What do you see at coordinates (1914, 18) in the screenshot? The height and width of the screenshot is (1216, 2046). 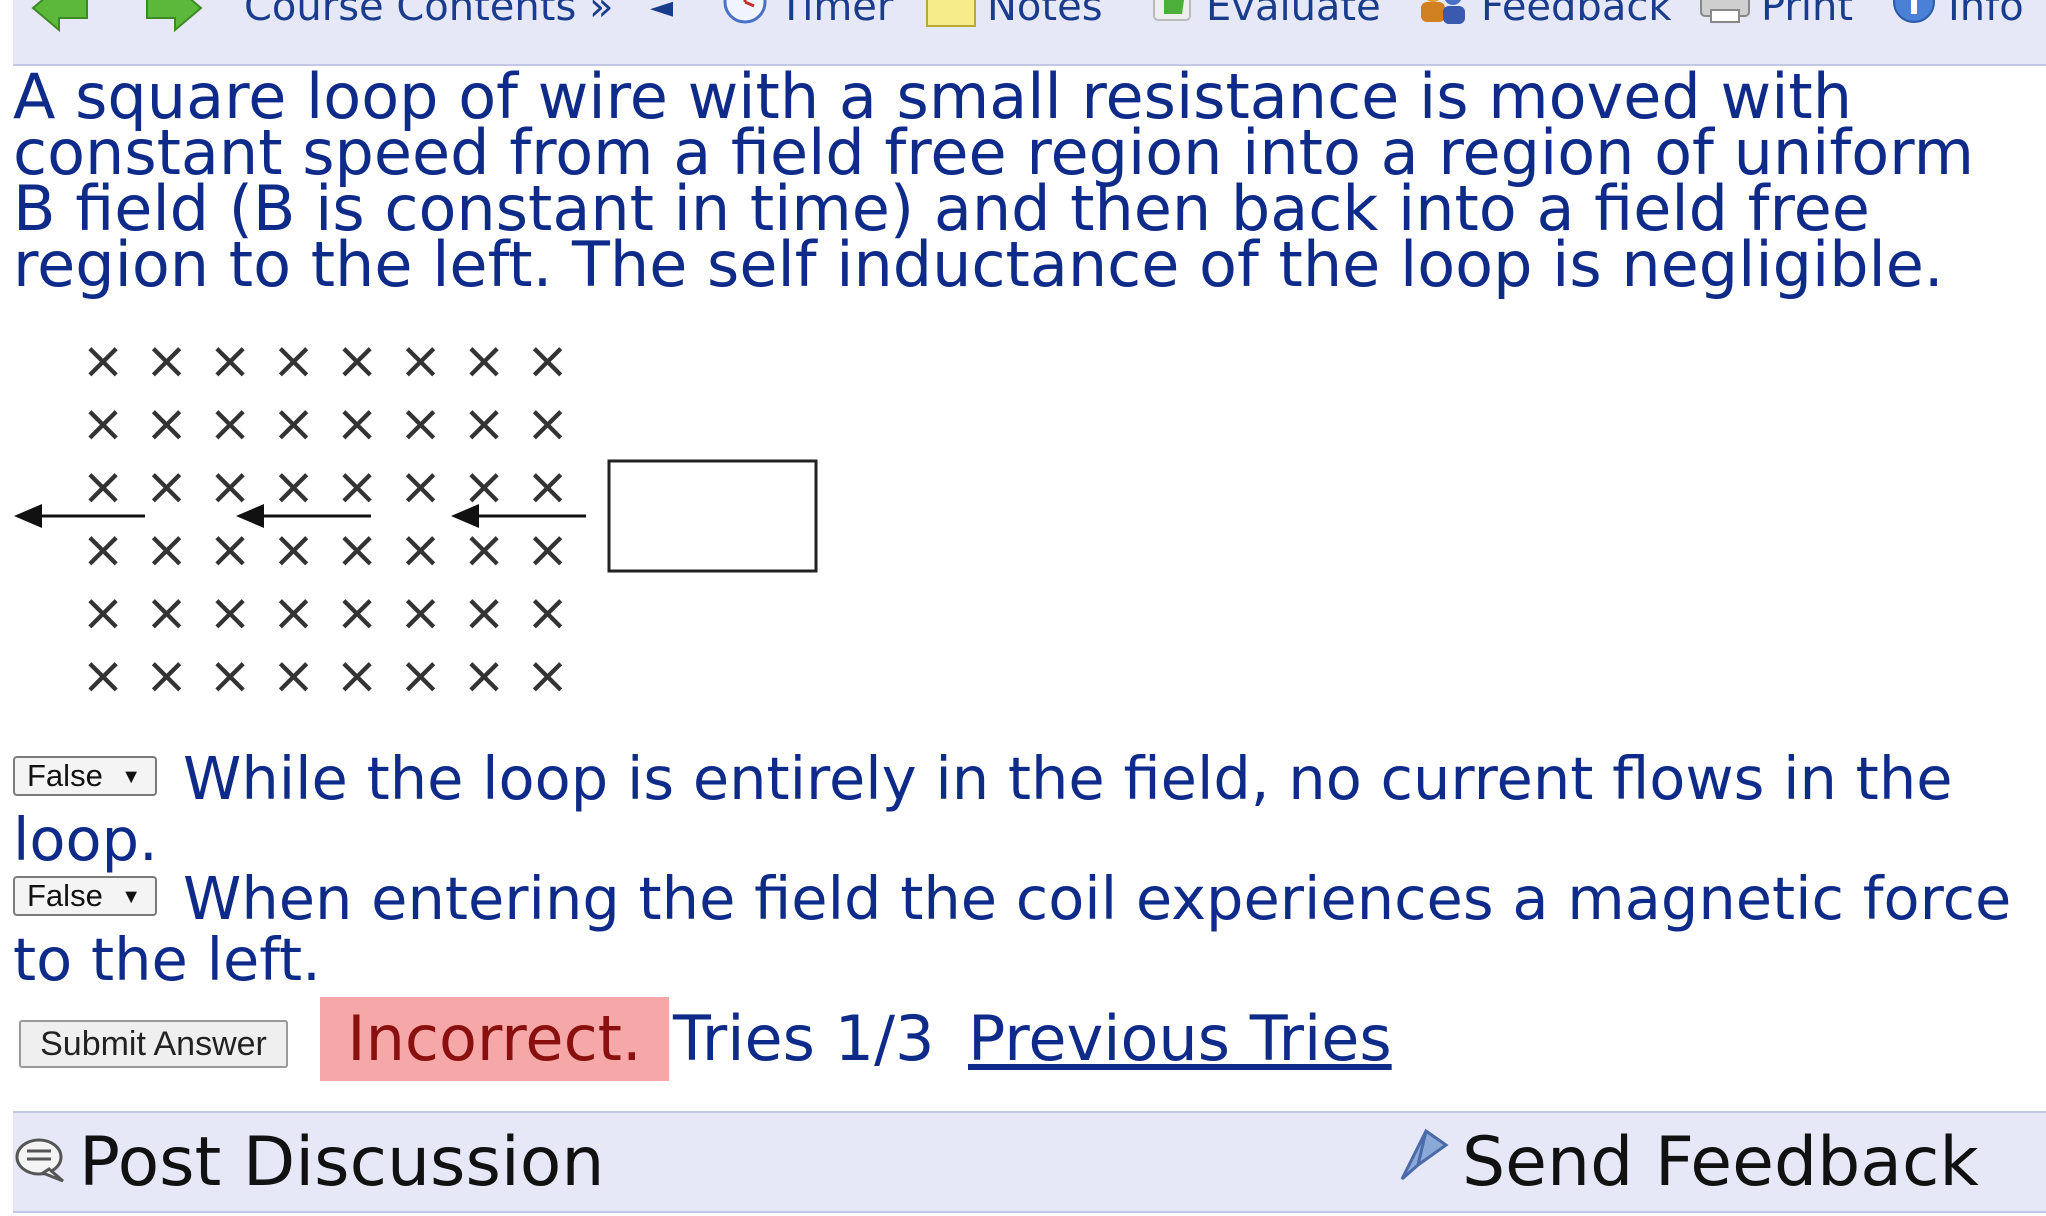 I see `info-icon` at bounding box center [1914, 18].